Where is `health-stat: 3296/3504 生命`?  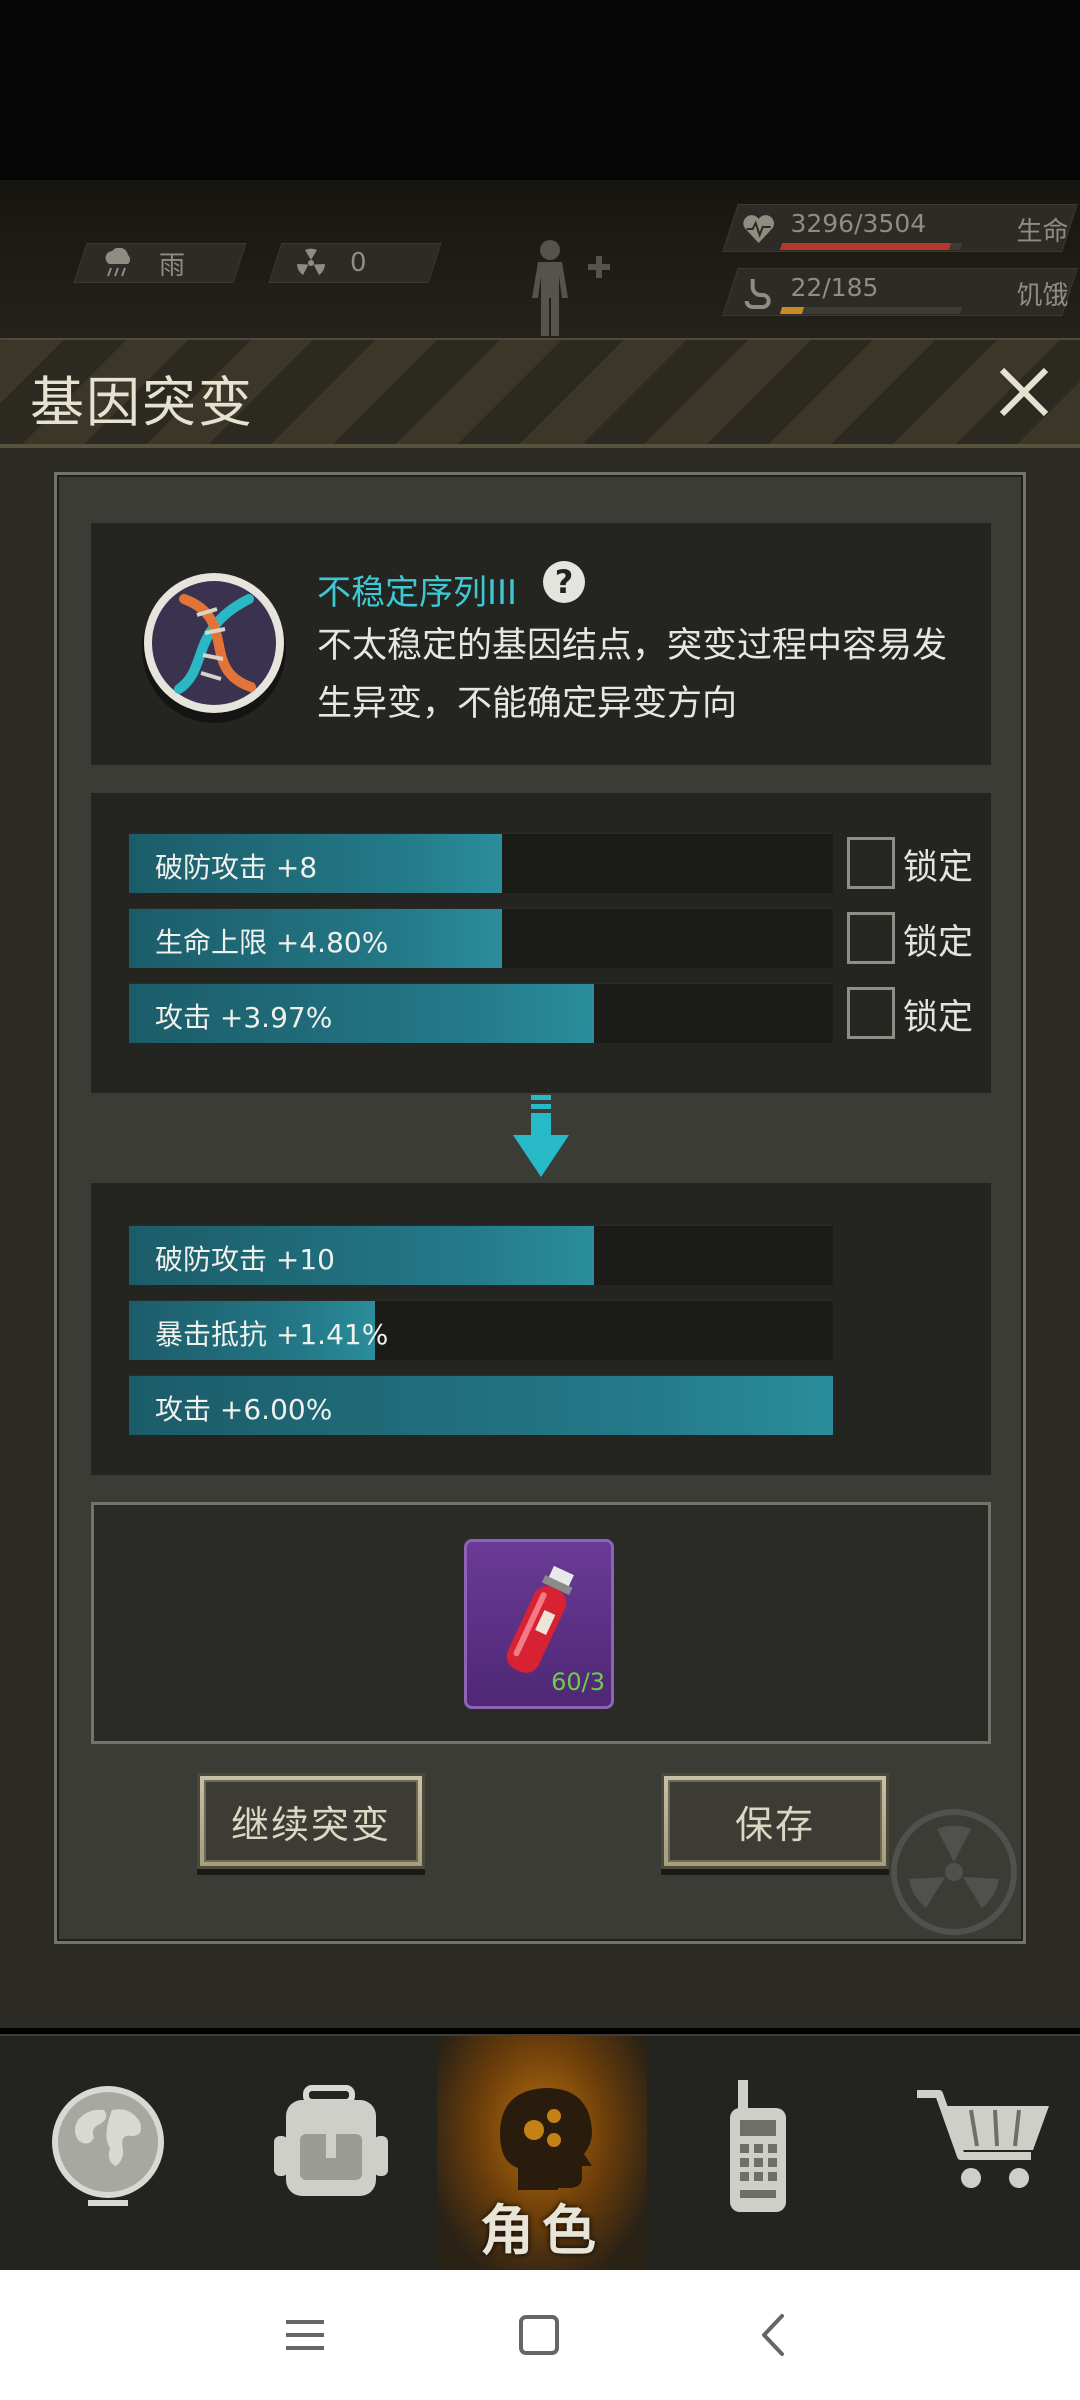 health-stat: 3296/3504 生命 is located at coordinates (900, 228).